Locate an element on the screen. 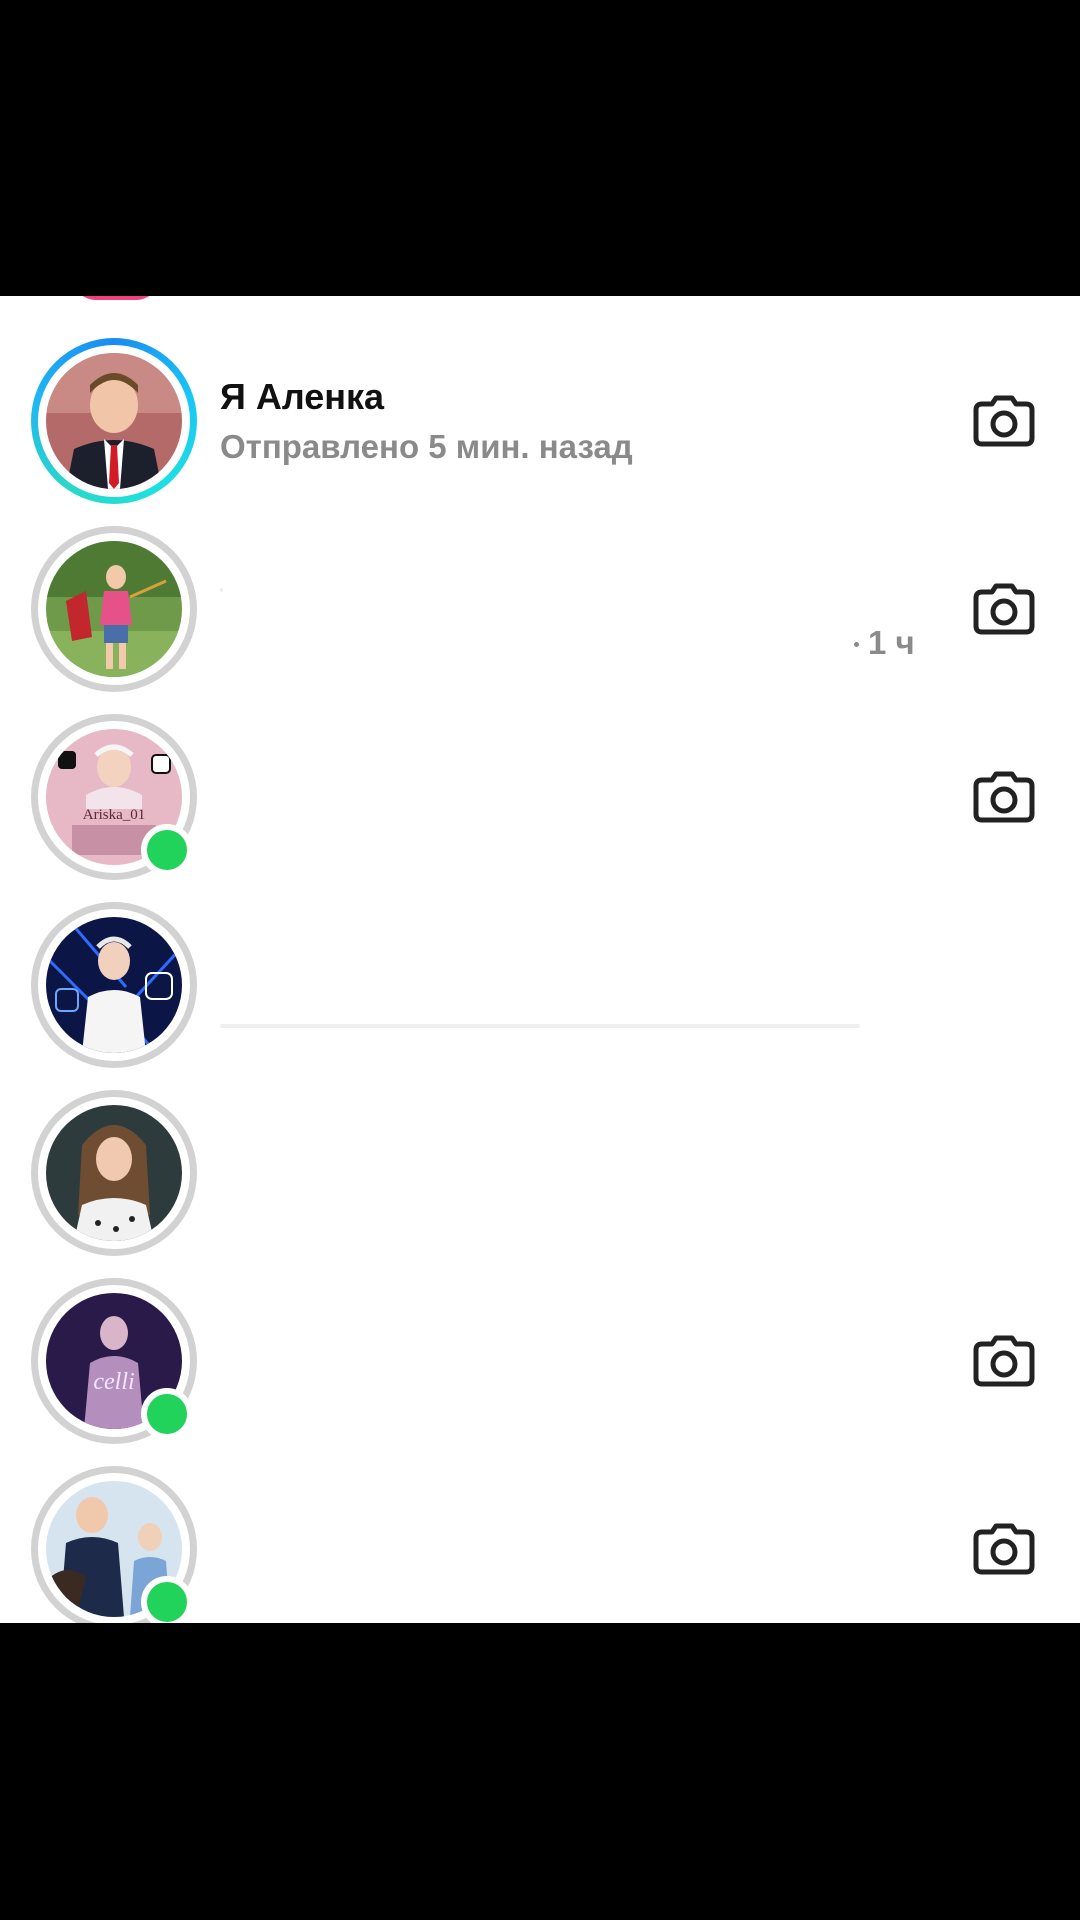  avatar-story-ring is located at coordinates (114, 421).